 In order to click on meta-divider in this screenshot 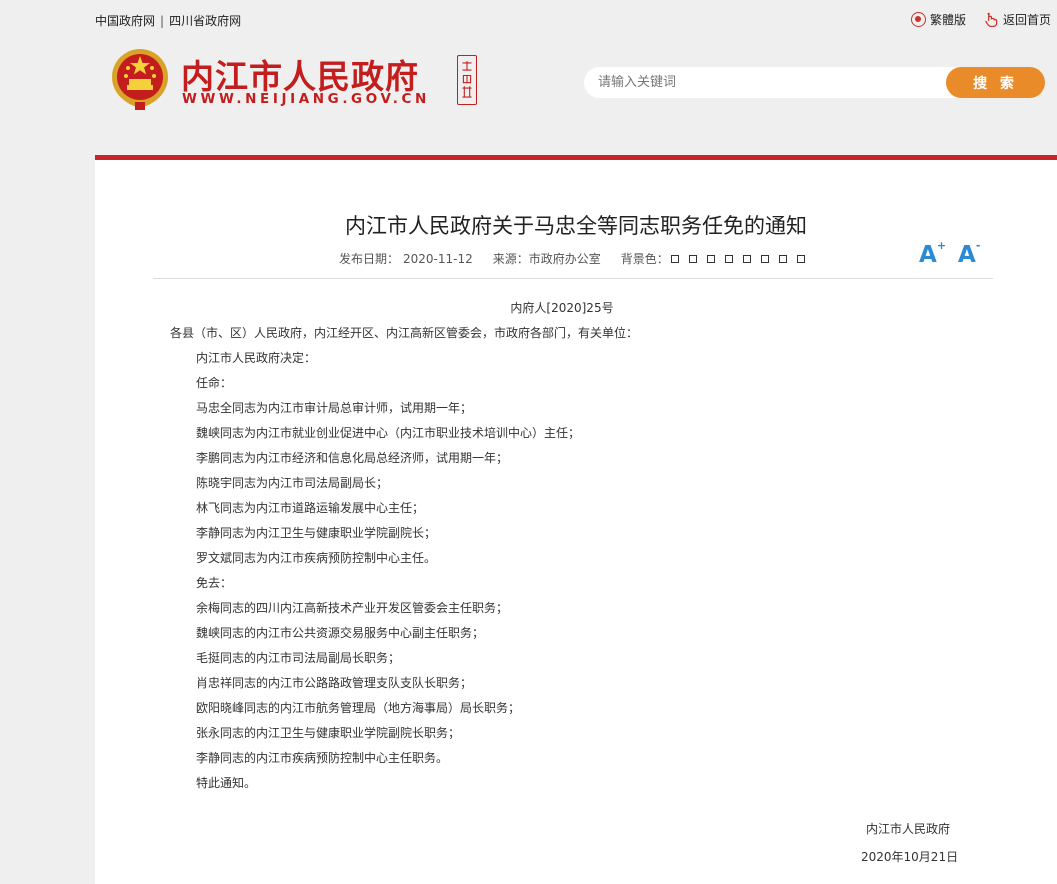, I will do `click(573, 278)`.